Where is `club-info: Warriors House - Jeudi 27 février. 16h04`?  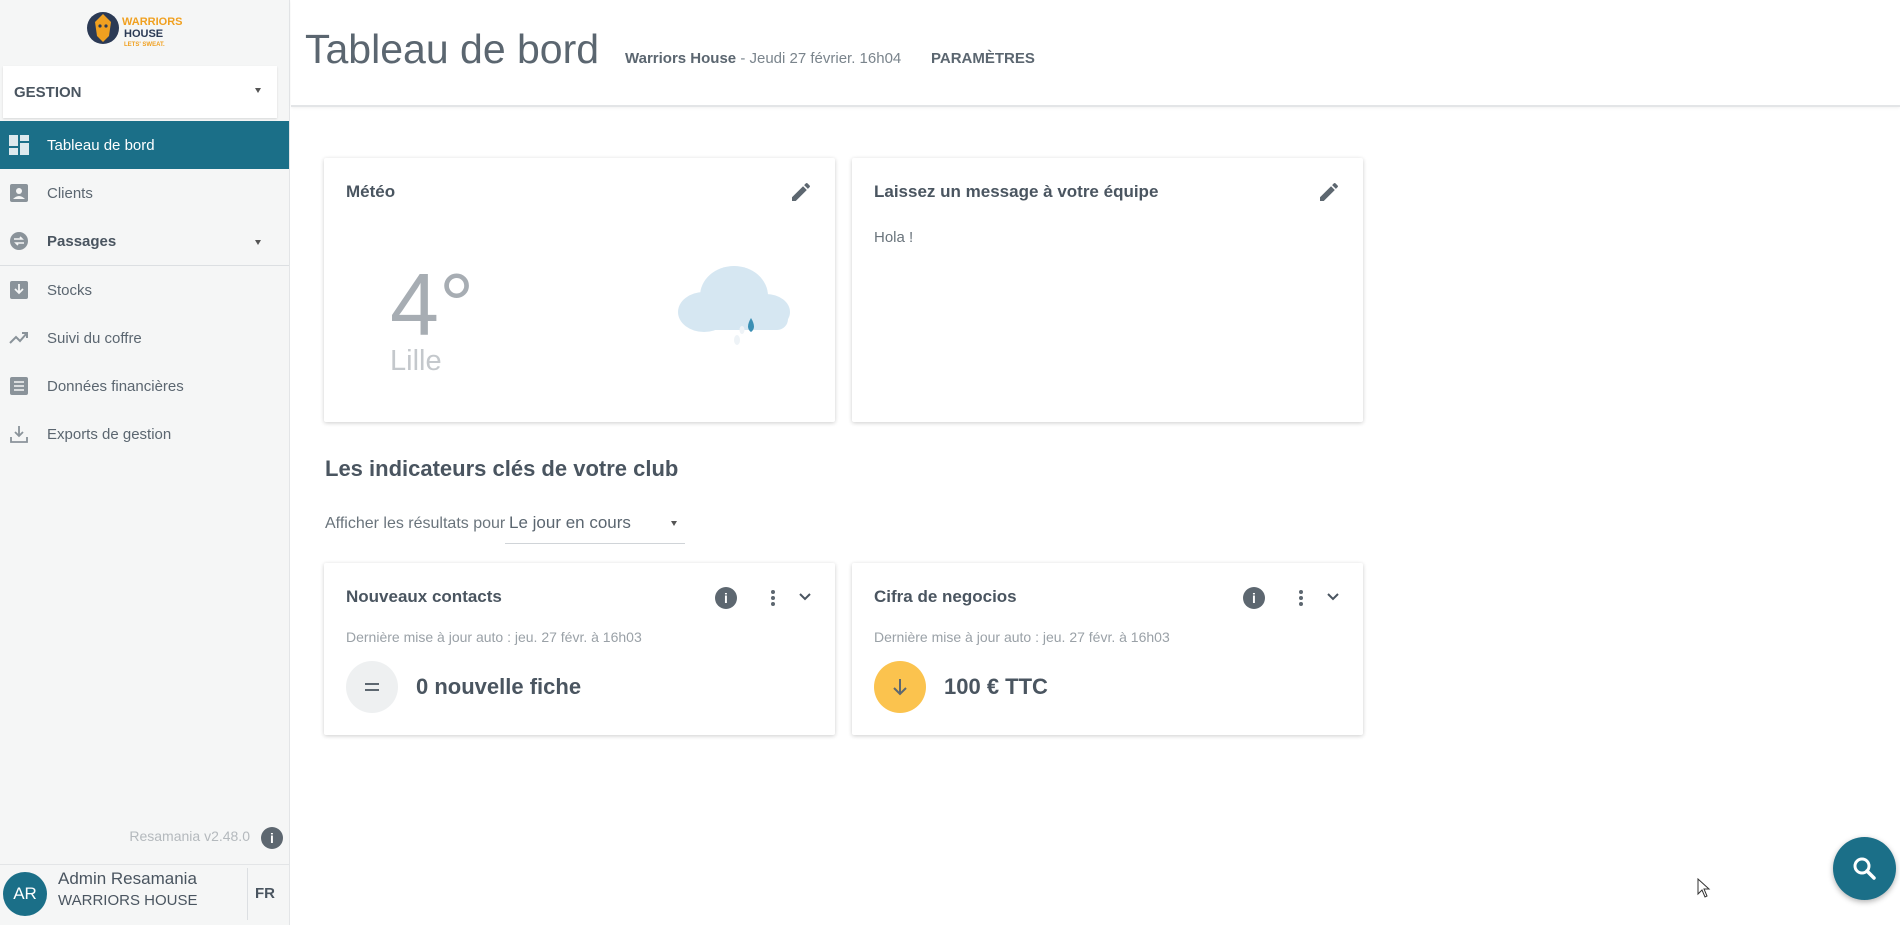
club-info: Warriors House - Jeudi 27 février. 16h04 is located at coordinates (763, 58).